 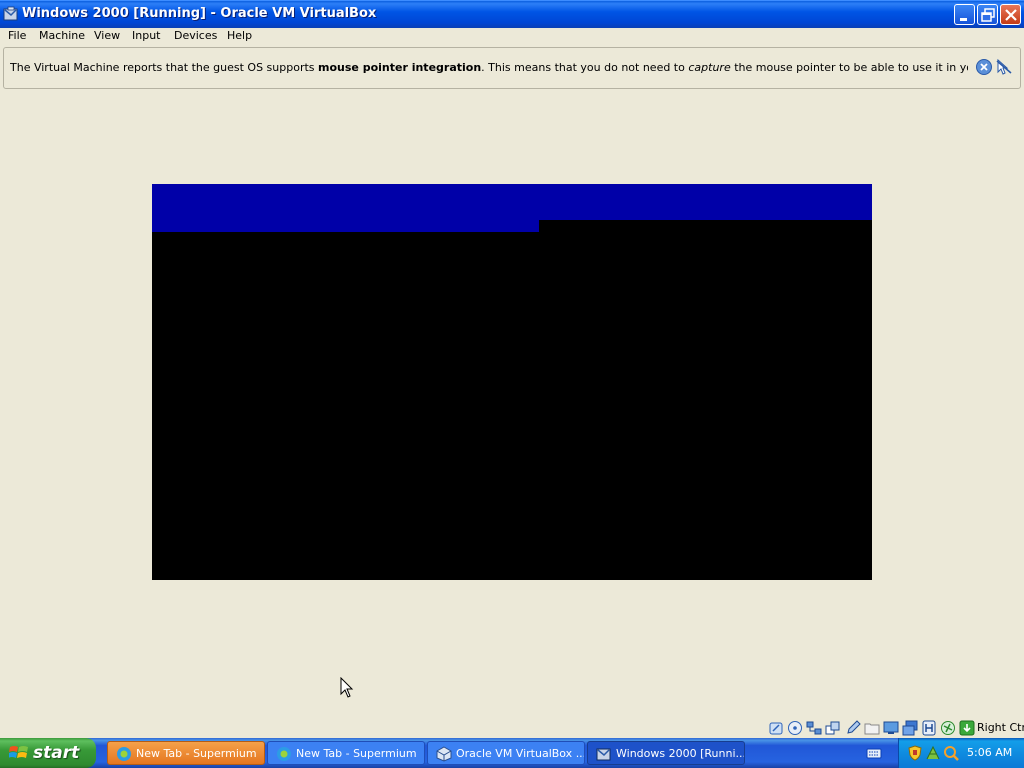 What do you see at coordinates (512, 37) in the screenshot?
I see `menu-bar: File Machine View Input Devices Help` at bounding box center [512, 37].